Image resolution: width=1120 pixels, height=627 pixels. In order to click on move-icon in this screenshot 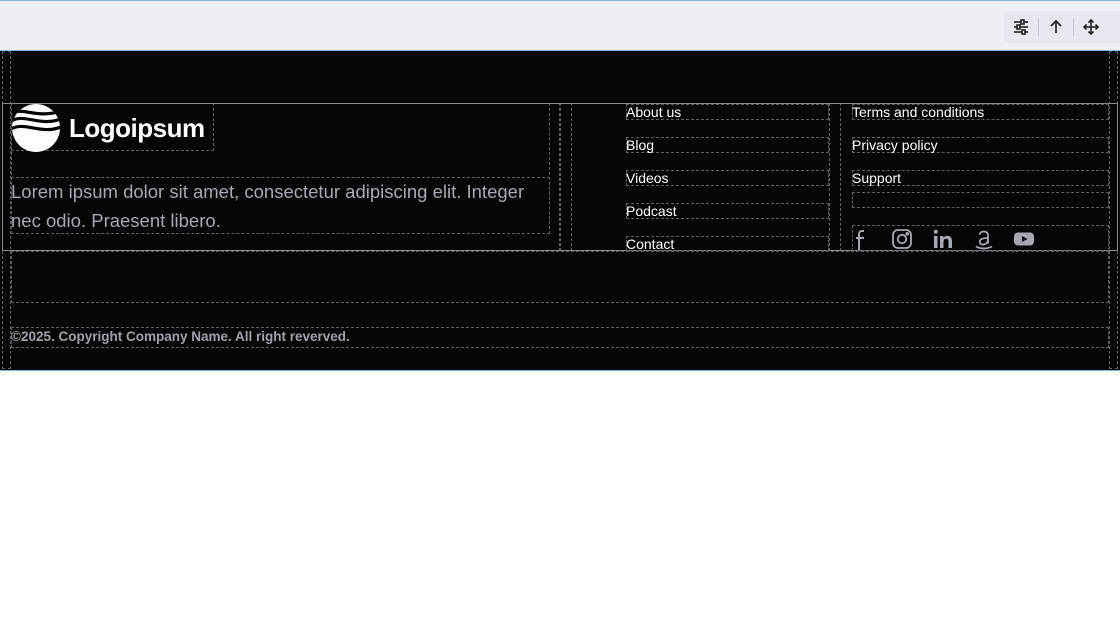, I will do `click(1091, 27)`.